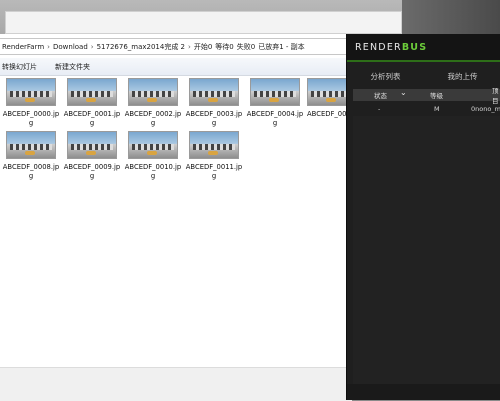  I want to click on explorer-status-area, so click(176, 384).